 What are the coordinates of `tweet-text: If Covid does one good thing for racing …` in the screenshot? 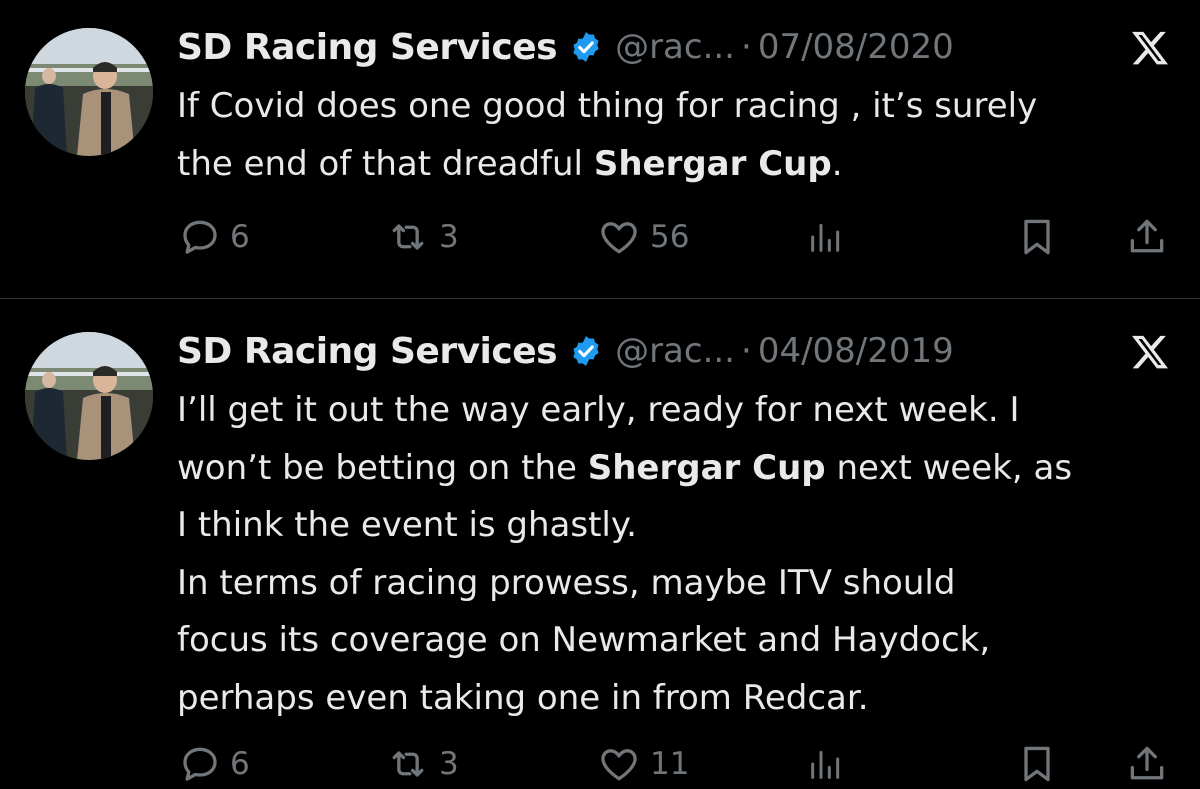 It's located at (677, 135).